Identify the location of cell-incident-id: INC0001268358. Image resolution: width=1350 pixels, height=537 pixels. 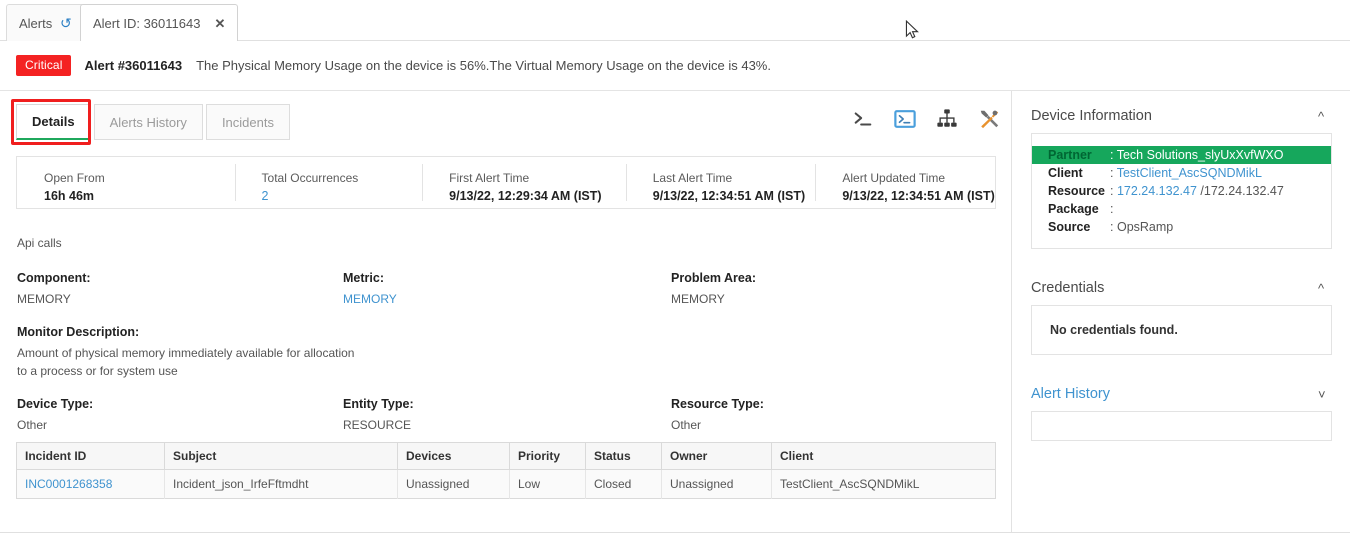
(90, 484).